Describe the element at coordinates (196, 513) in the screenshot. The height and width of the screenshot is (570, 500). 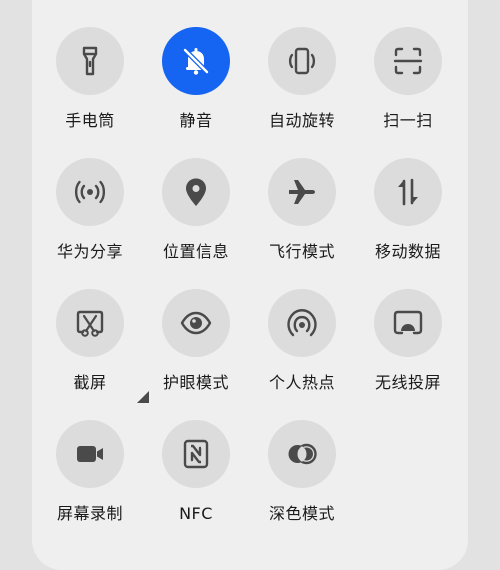
I see `tile-label: NFC` at that location.